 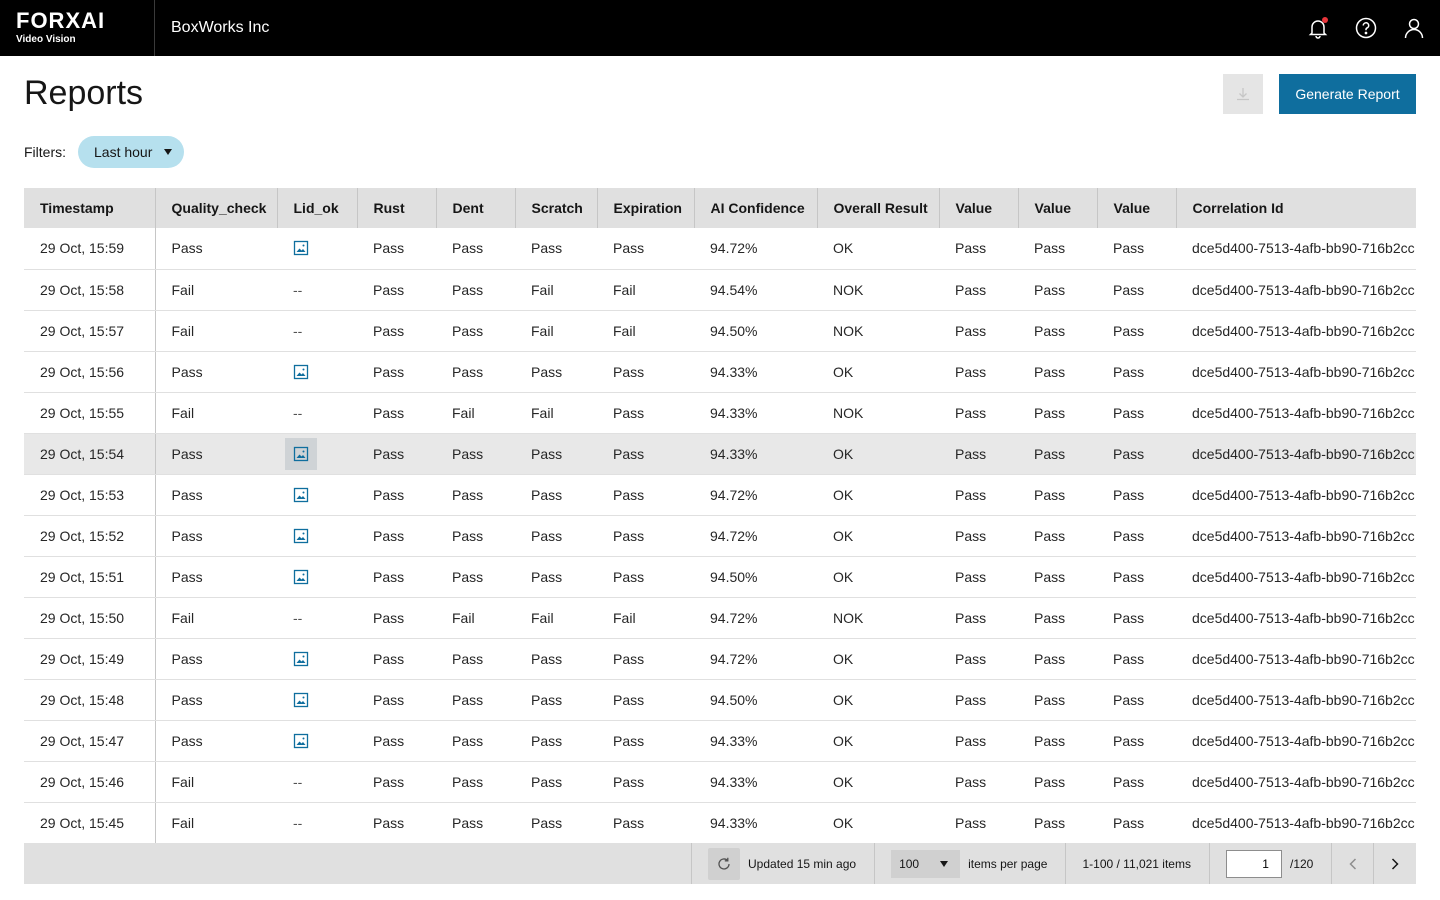 What do you see at coordinates (1366, 28) in the screenshot?
I see `help-icon` at bounding box center [1366, 28].